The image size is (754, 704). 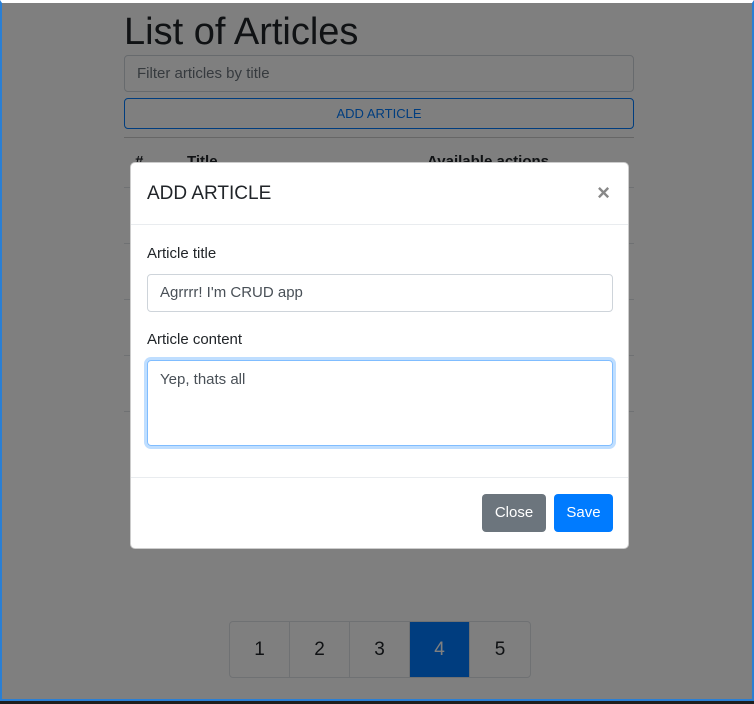 What do you see at coordinates (209, 193) in the screenshot?
I see `modal-title: ADD ARTICLE` at bounding box center [209, 193].